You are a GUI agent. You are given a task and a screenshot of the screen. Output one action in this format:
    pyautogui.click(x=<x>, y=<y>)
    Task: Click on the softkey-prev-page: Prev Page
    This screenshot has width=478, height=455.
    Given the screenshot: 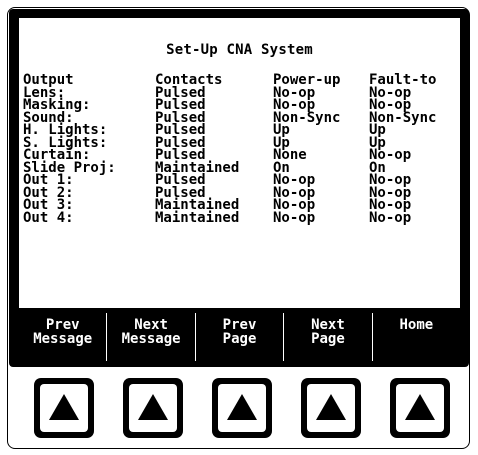 What is the action you would take?
    pyautogui.click(x=240, y=337)
    